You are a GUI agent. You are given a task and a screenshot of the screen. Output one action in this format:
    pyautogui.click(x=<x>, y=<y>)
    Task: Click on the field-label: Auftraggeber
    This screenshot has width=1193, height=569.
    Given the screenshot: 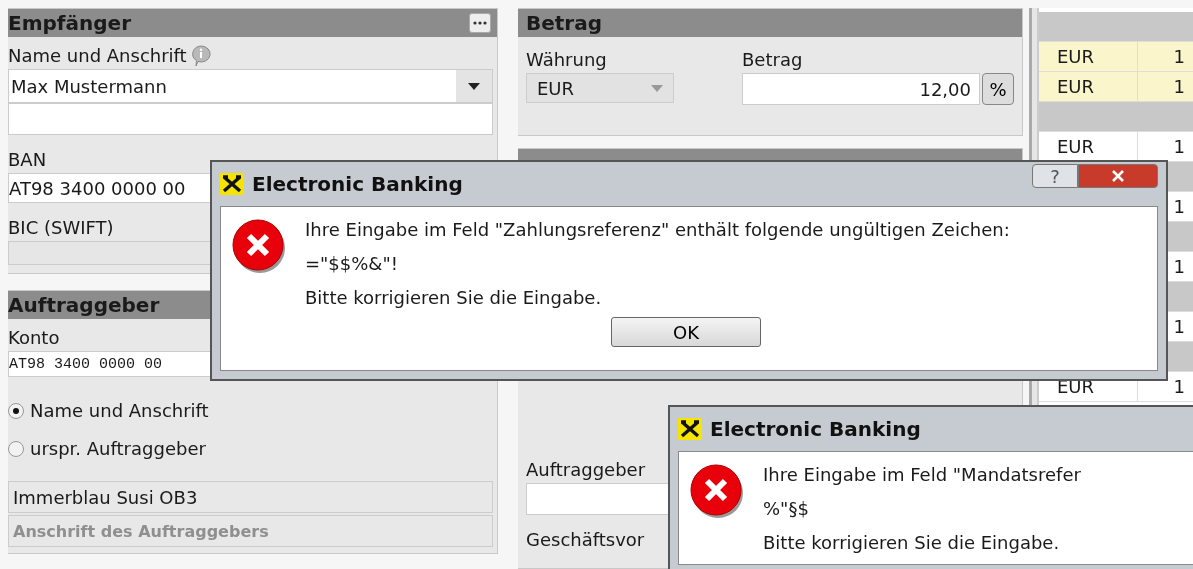 What is the action you would take?
    pyautogui.click(x=586, y=470)
    